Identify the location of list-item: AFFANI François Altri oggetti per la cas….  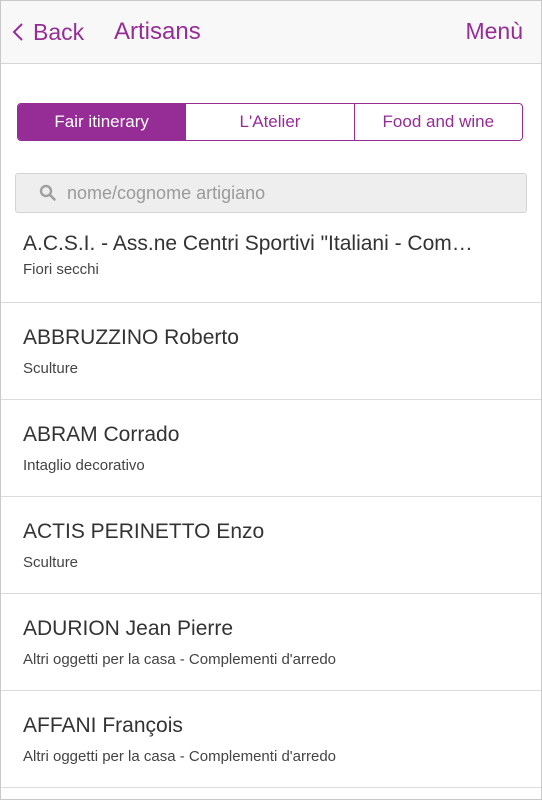
(271, 739).